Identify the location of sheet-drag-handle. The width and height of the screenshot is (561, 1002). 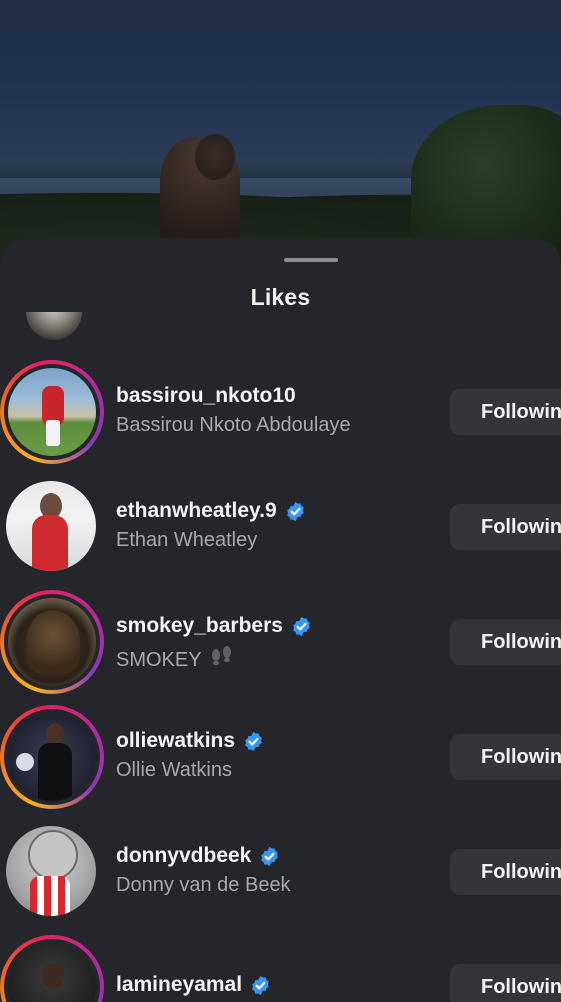
(311, 260).